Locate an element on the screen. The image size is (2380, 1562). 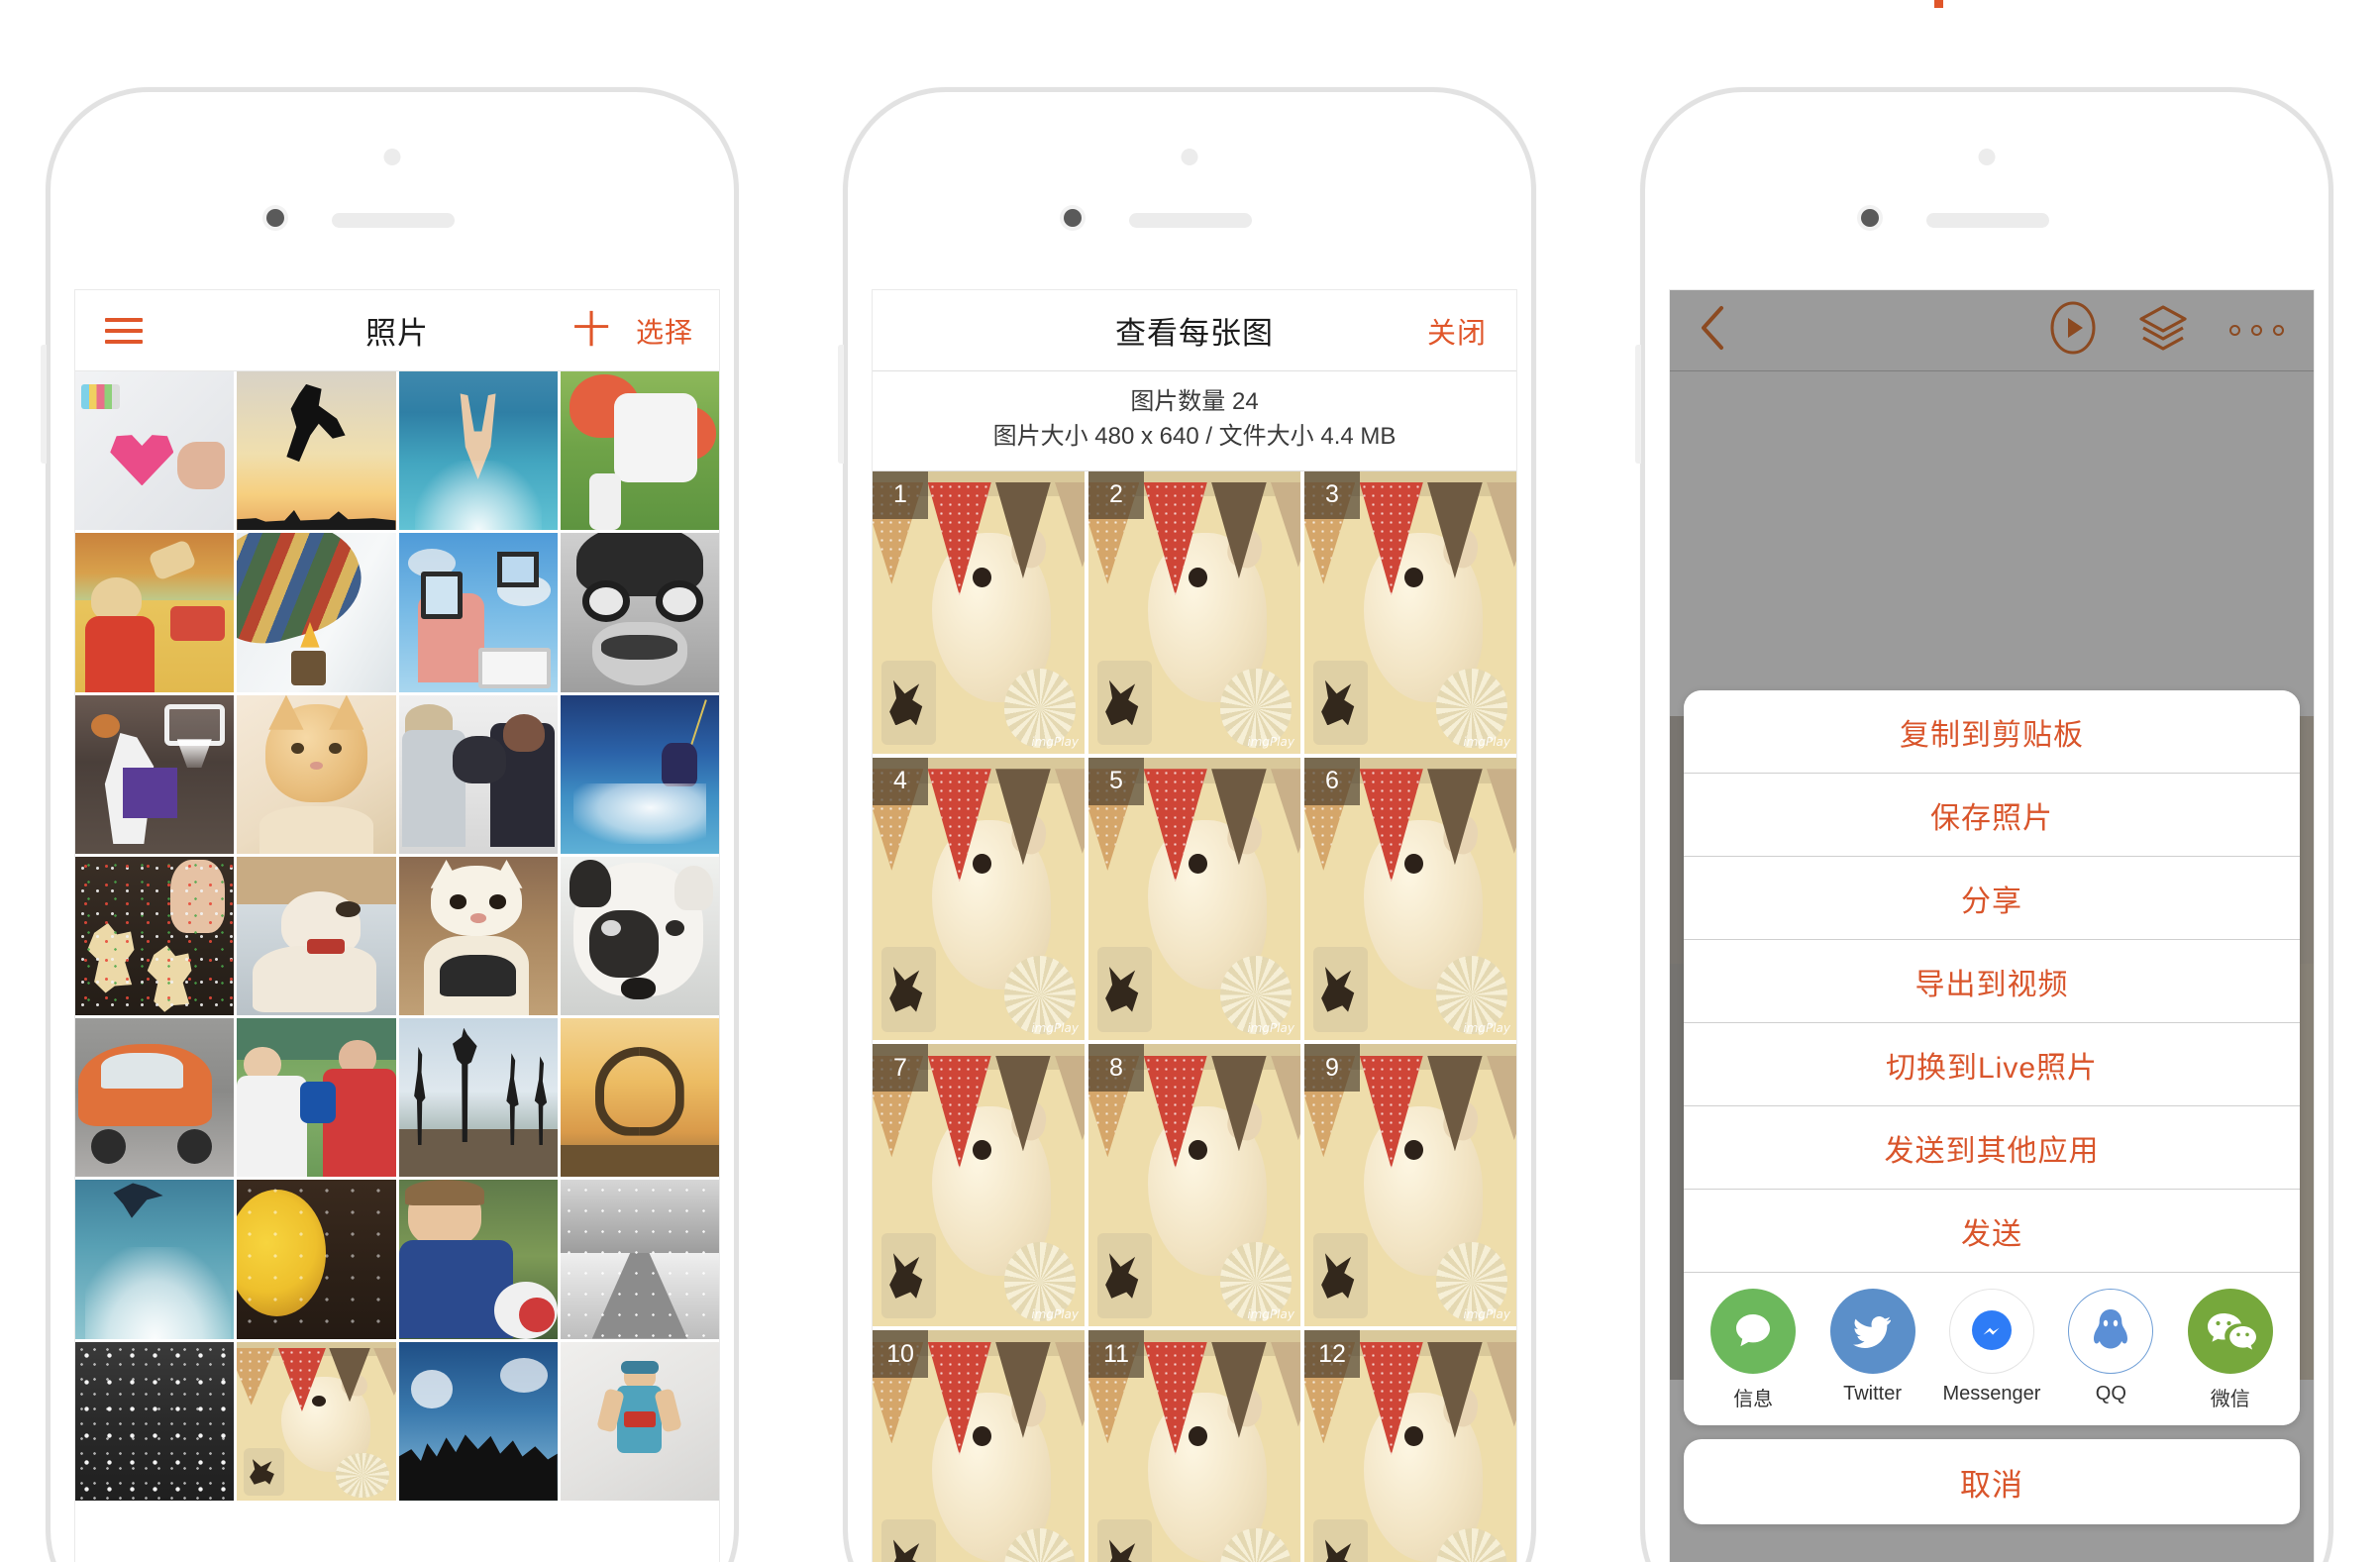
frame-thumbnail: 7 imgPlay is located at coordinates (979, 1186).